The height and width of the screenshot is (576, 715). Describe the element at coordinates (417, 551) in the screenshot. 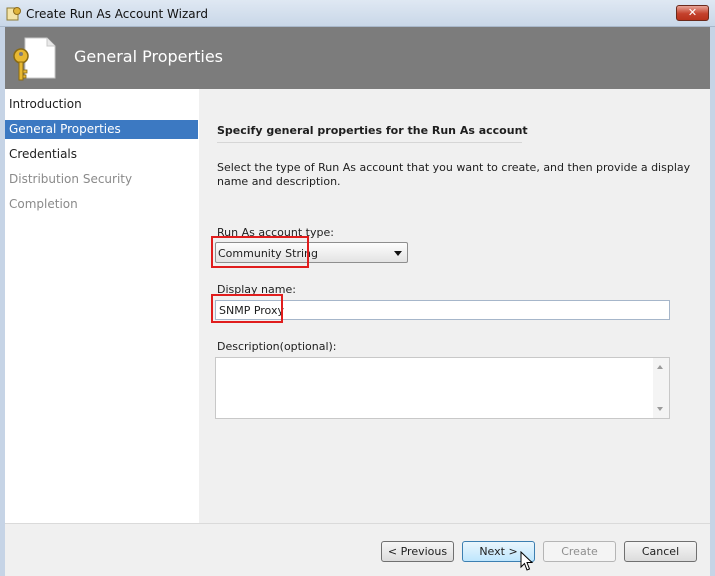

I see `previous-button: < Previous` at that location.